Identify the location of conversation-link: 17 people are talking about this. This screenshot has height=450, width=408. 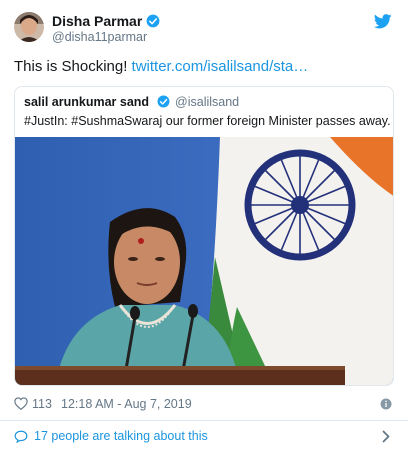
(204, 437).